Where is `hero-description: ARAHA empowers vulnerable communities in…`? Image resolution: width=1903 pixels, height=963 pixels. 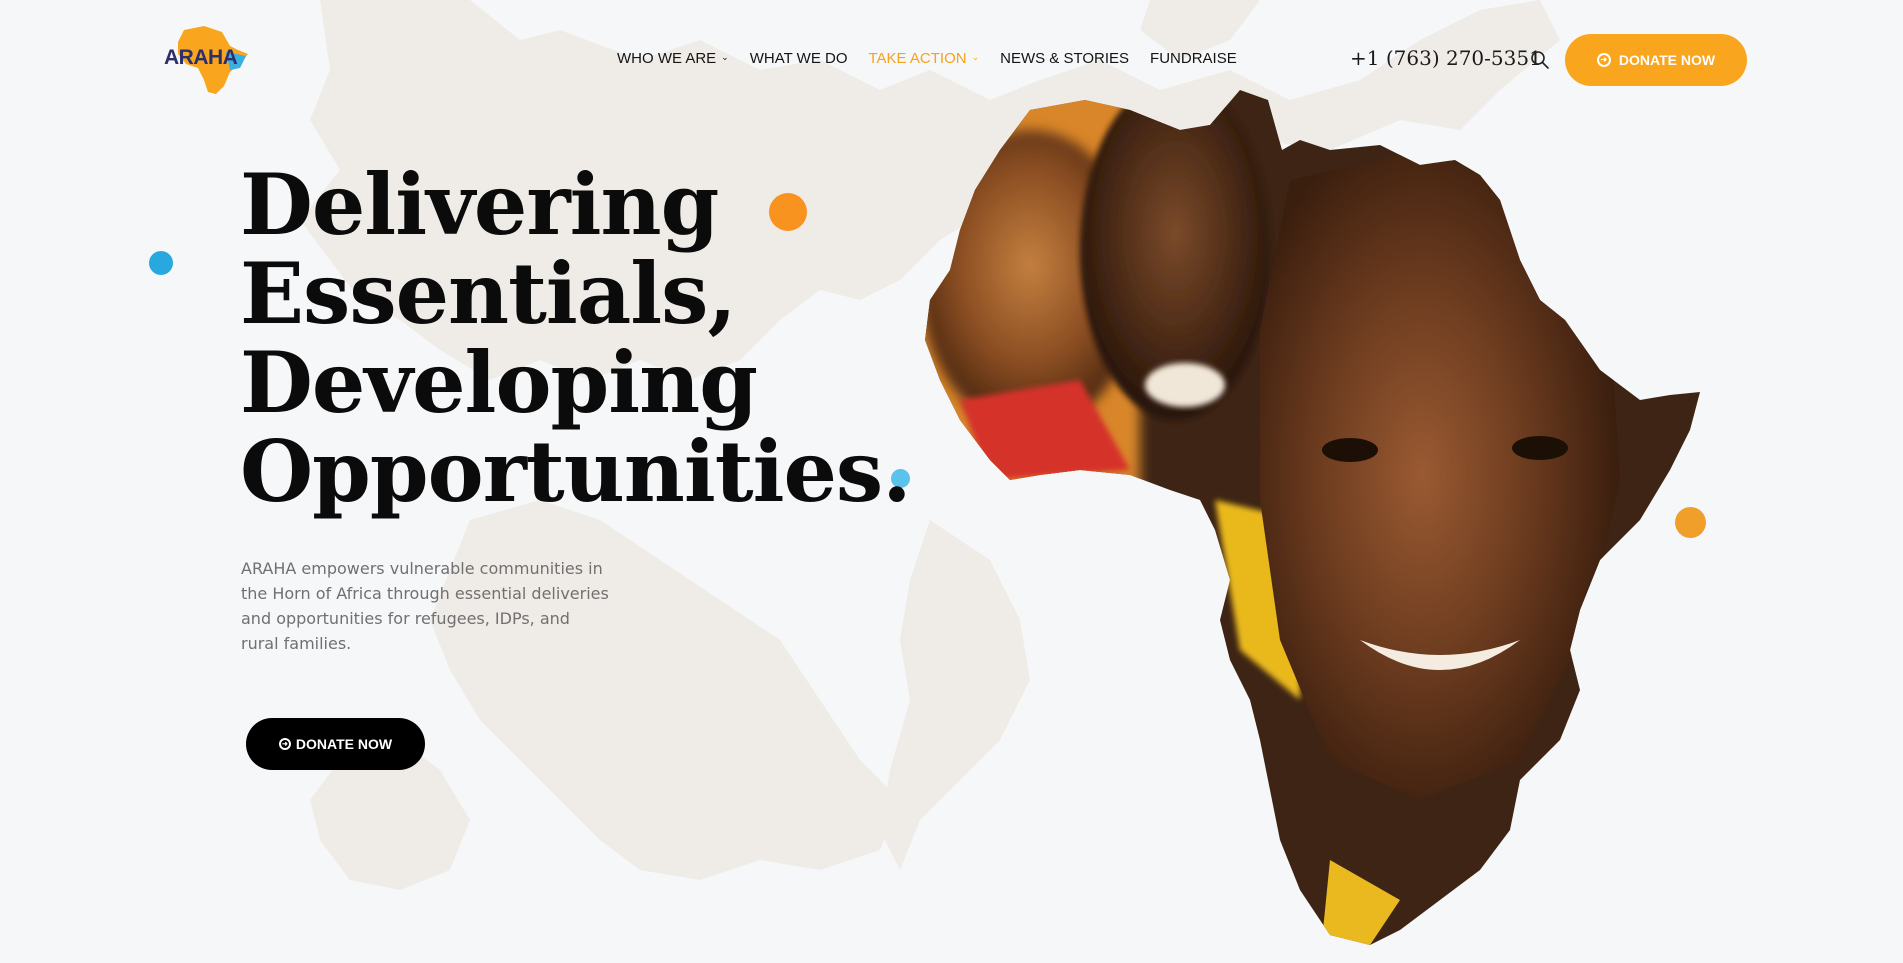
hero-description: ARAHA empowers vulnerable communities in… is located at coordinates (425, 606).